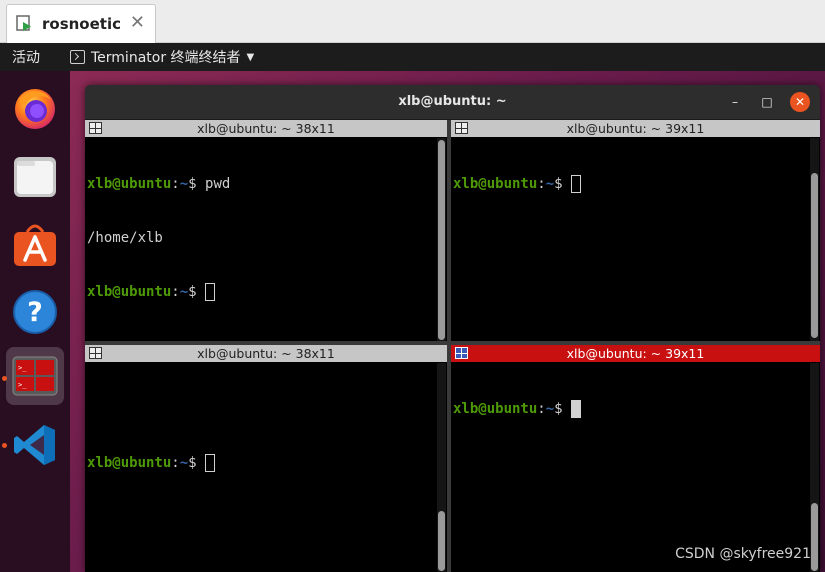 Image resolution: width=825 pixels, height=572 pixels. I want to click on app-menu-label: Terminator 终端终结者, so click(166, 58).